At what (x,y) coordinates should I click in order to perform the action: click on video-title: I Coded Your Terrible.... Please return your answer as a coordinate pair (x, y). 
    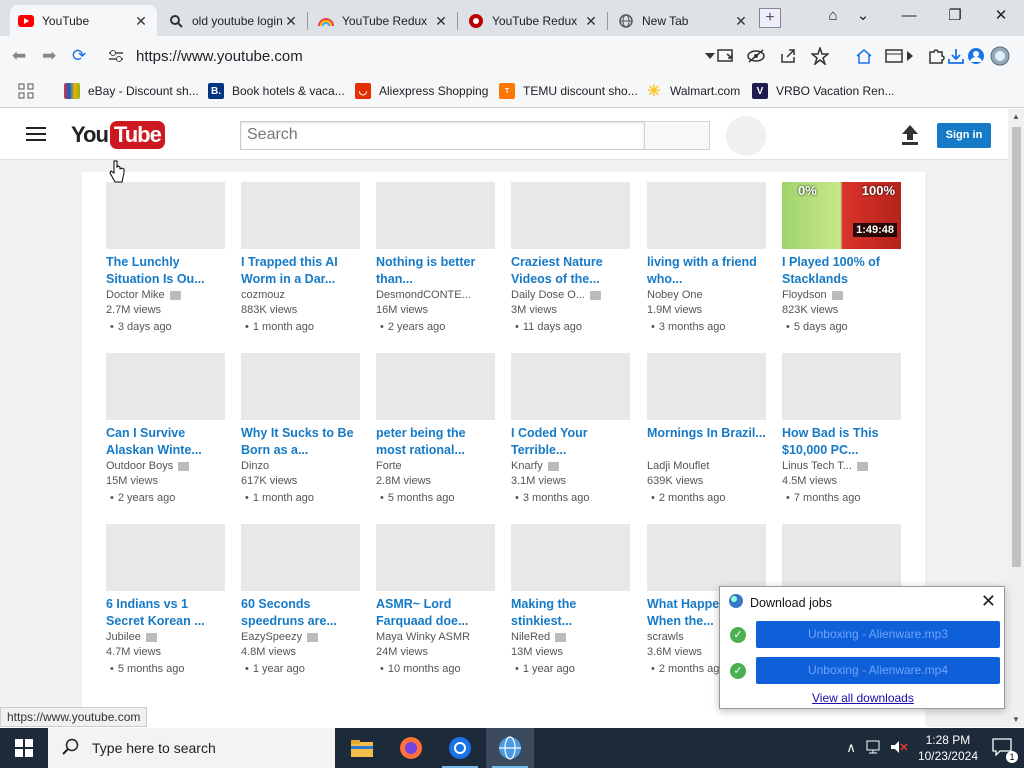
    Looking at the image, I should click on (570, 442).